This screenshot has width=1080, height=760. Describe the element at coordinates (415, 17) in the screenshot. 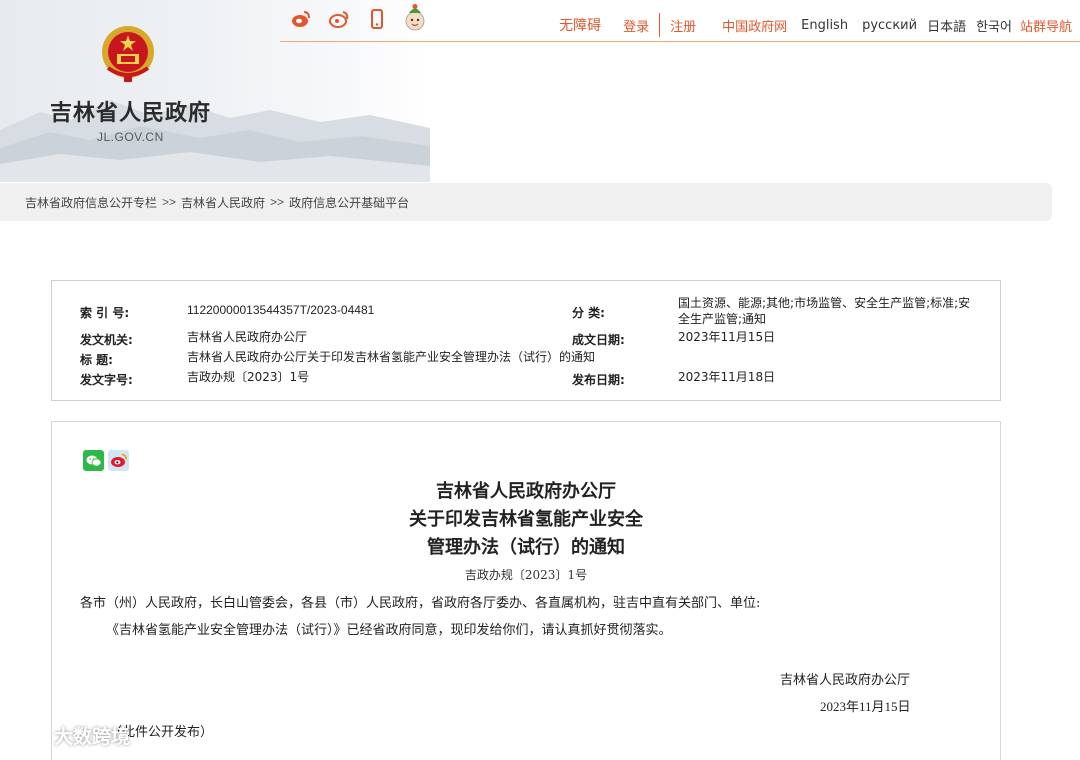

I see `mascot-icon` at that location.